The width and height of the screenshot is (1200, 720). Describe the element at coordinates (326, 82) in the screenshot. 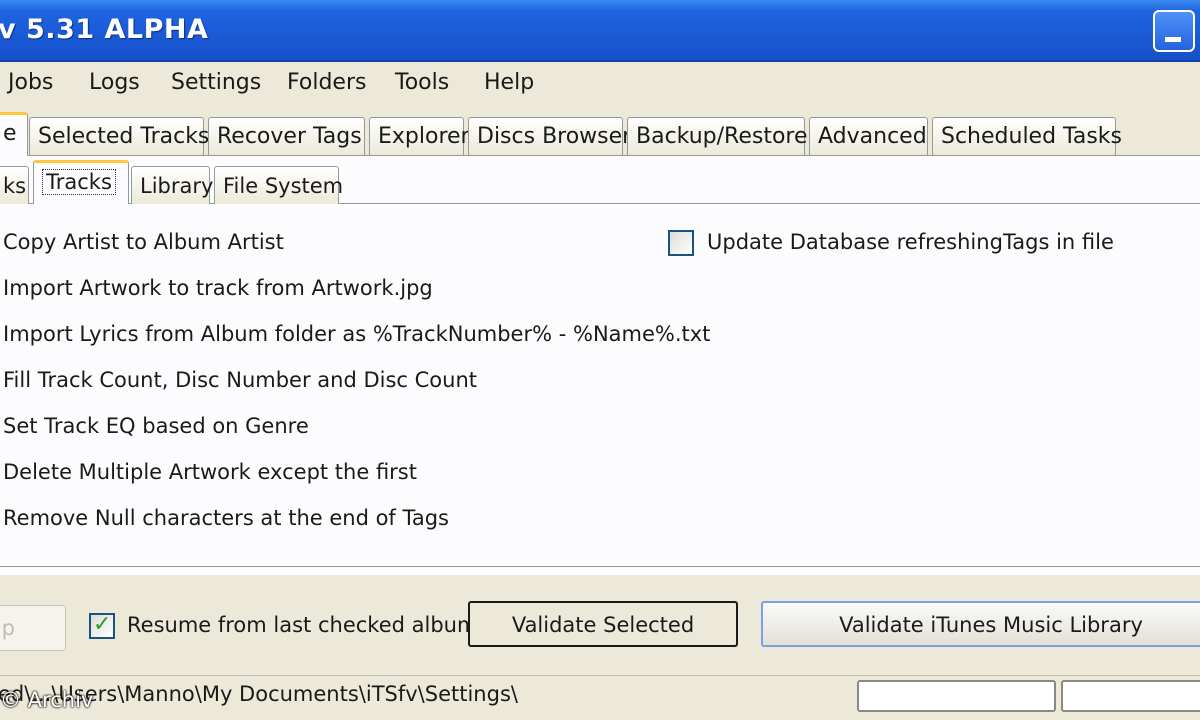

I see `menu-folders: Folders` at that location.